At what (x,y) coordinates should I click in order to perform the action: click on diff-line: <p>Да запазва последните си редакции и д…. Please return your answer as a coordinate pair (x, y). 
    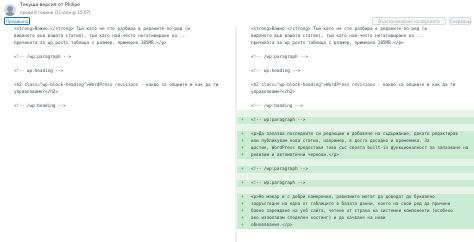
    Looking at the image, I should click on (355, 134).